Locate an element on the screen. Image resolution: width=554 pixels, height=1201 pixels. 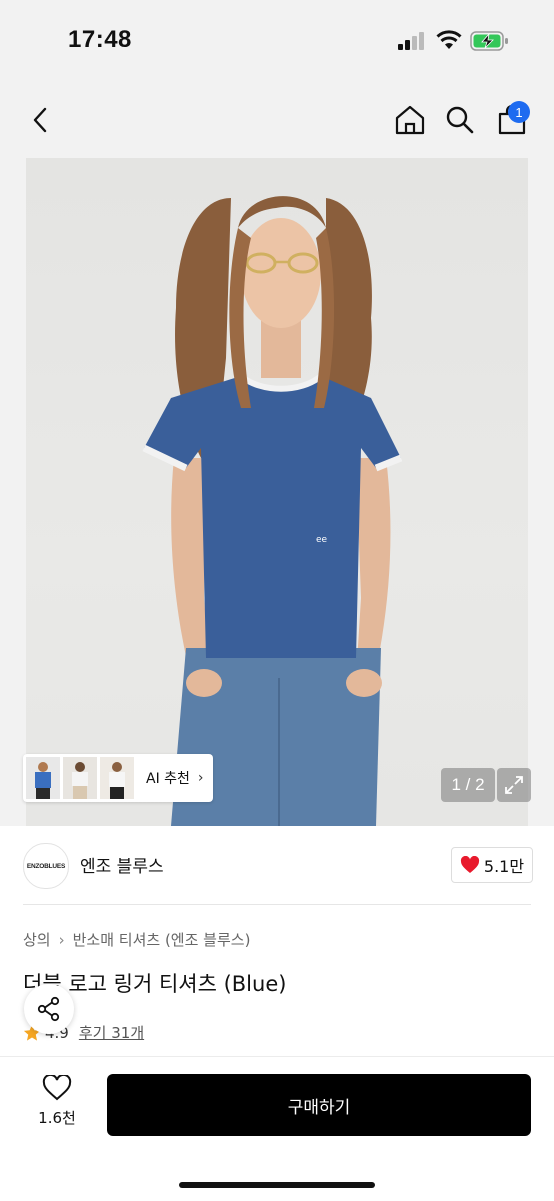
home-icon is located at coordinates (410, 120).